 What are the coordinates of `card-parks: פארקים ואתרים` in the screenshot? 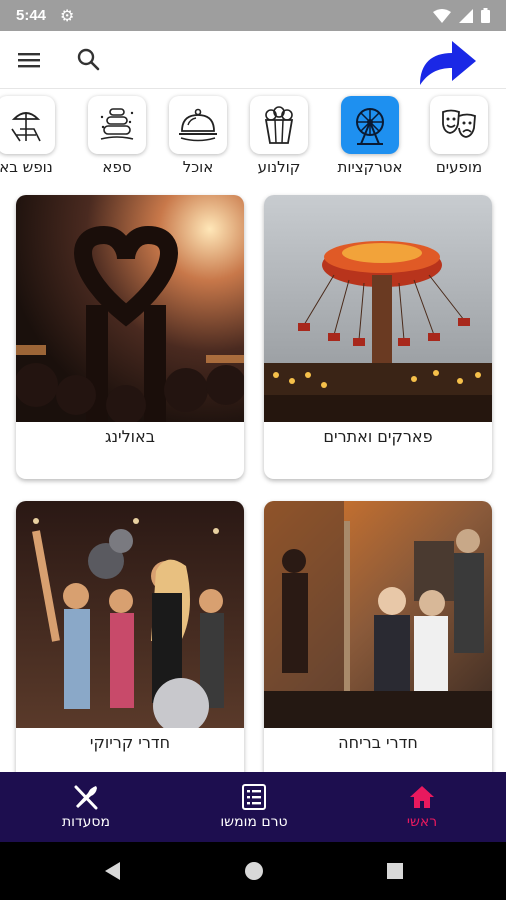 It's located at (378, 337).